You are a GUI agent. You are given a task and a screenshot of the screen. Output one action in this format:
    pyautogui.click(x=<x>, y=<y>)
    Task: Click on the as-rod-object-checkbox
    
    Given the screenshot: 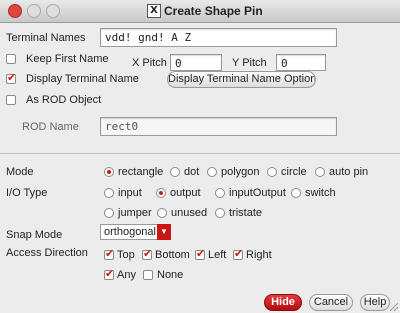 What is the action you would take?
    pyautogui.click(x=11, y=100)
    